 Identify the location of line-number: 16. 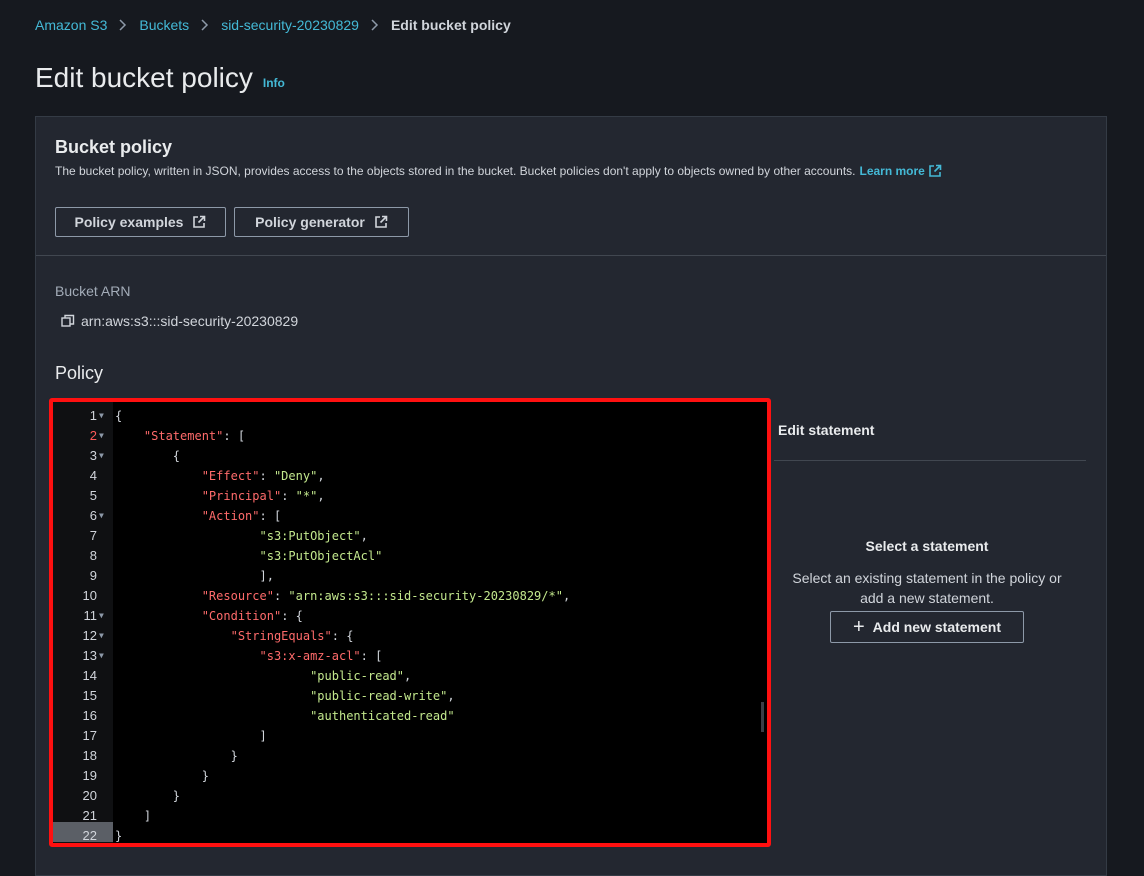
(89, 715).